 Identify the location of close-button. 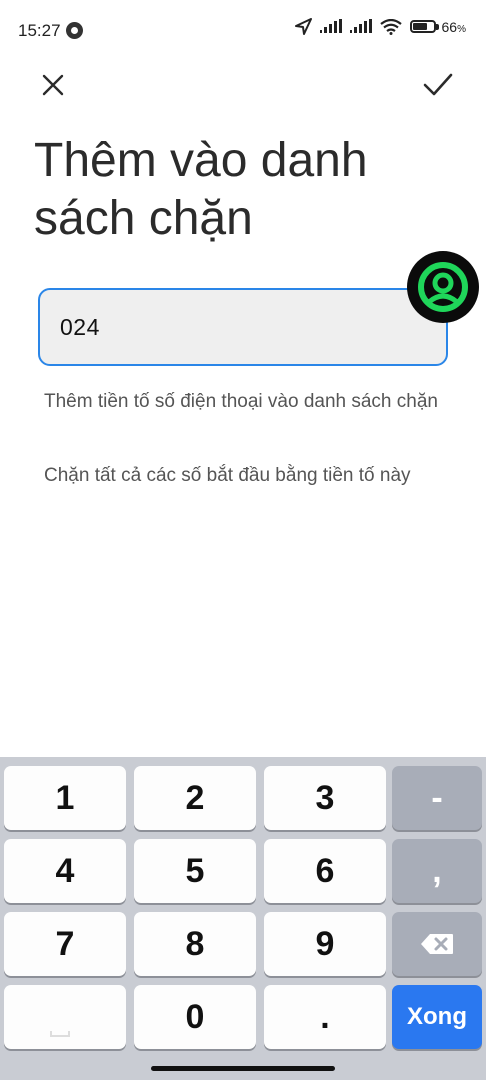
(53, 85).